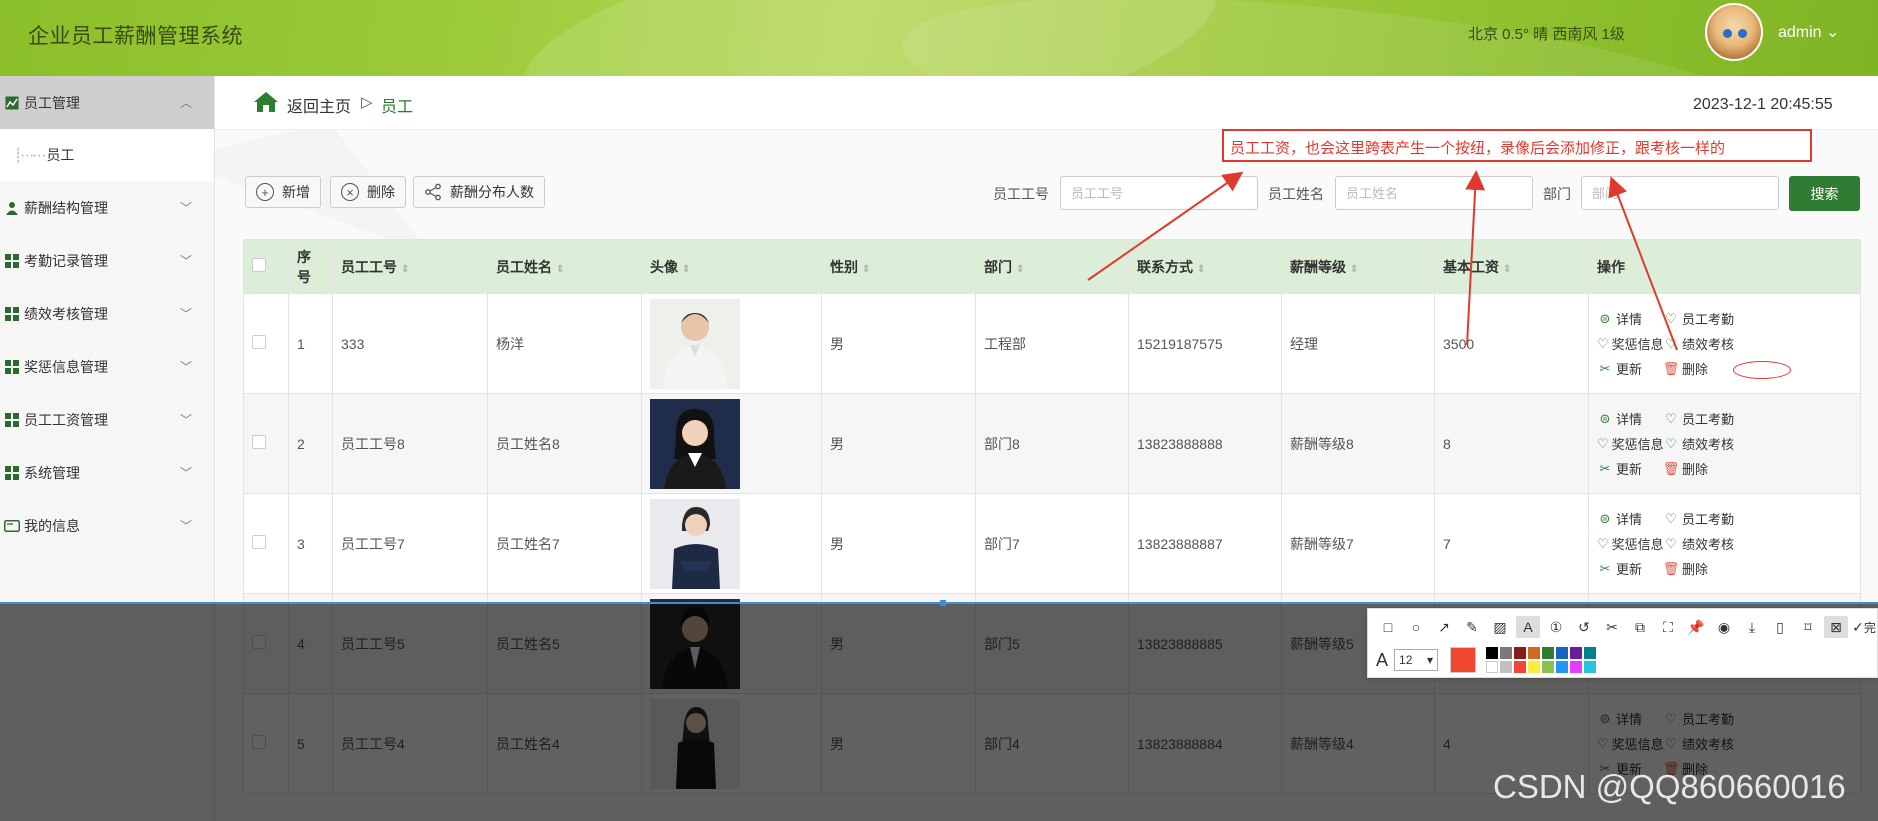  I want to click on select-all-checkbox, so click(259, 265).